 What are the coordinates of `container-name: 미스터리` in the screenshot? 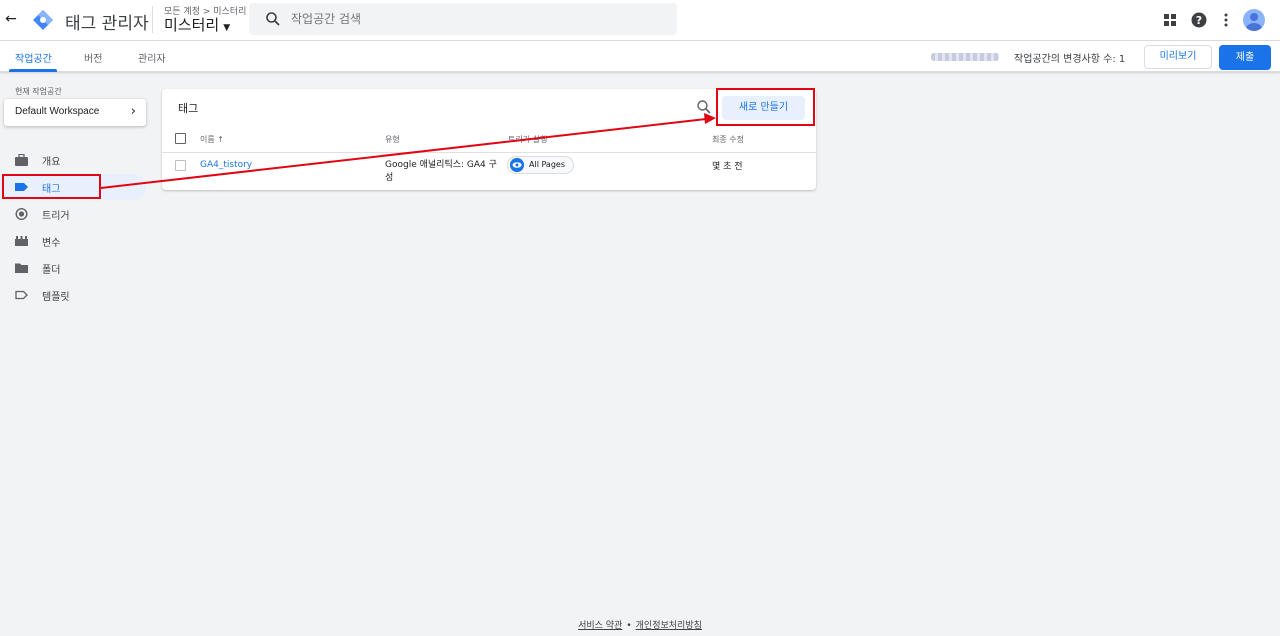 It's located at (192, 25).